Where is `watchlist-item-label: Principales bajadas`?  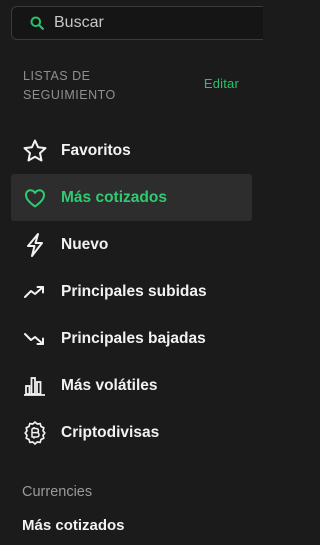
watchlist-item-label: Principales bajadas is located at coordinates (133, 338).